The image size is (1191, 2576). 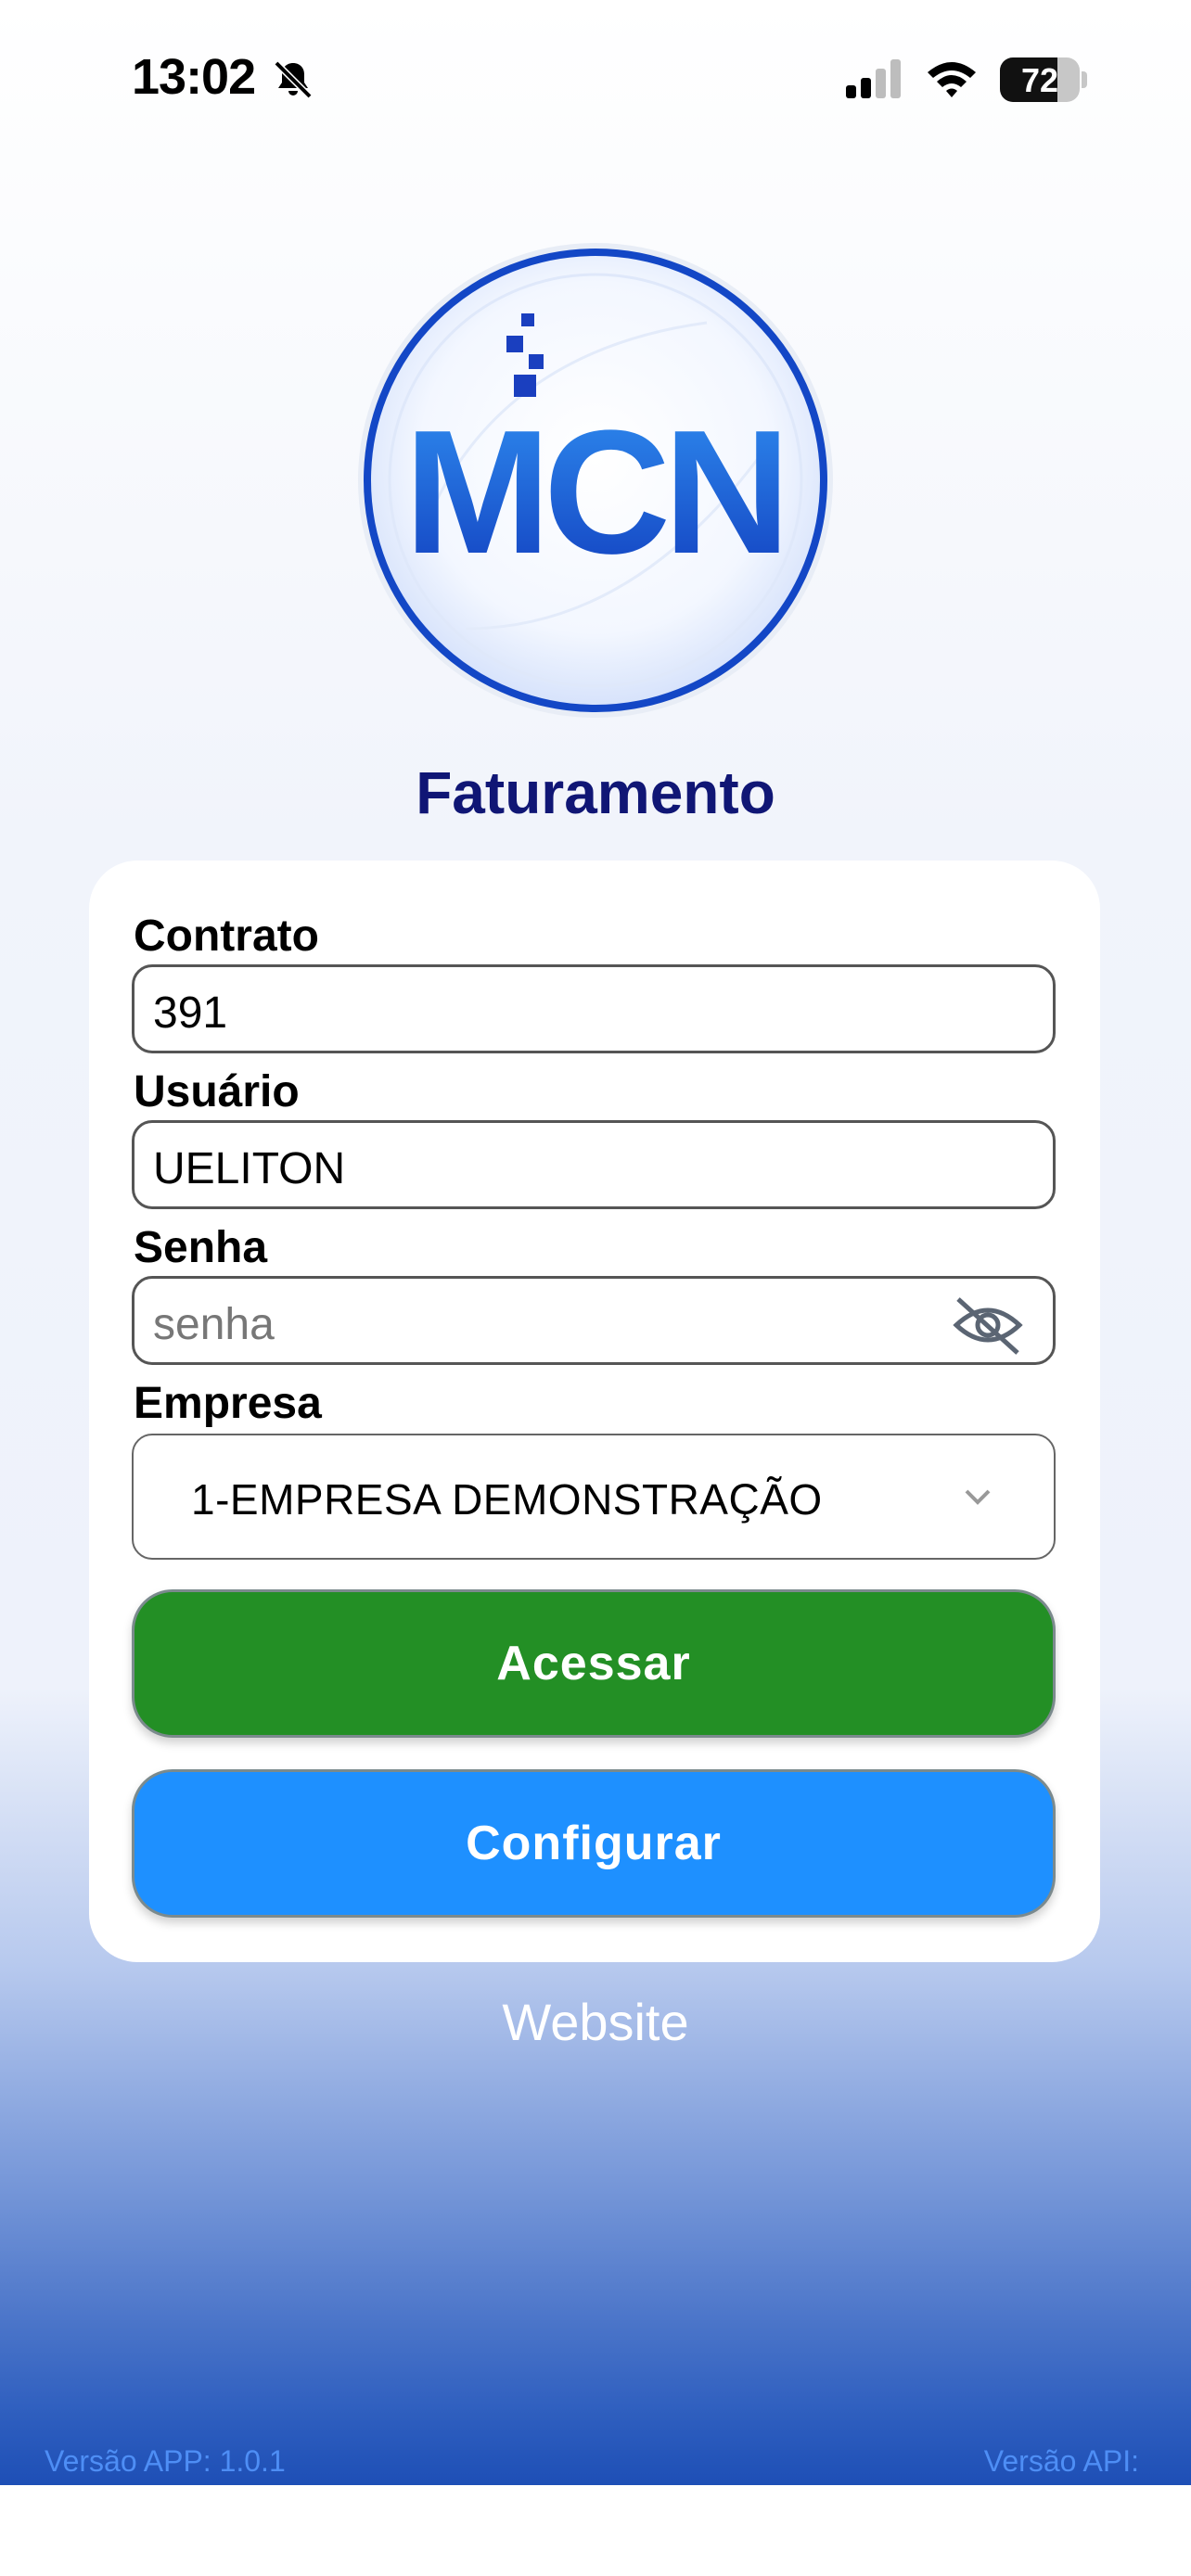 What do you see at coordinates (201, 1247) in the screenshot?
I see `senha-label: Senha` at bounding box center [201, 1247].